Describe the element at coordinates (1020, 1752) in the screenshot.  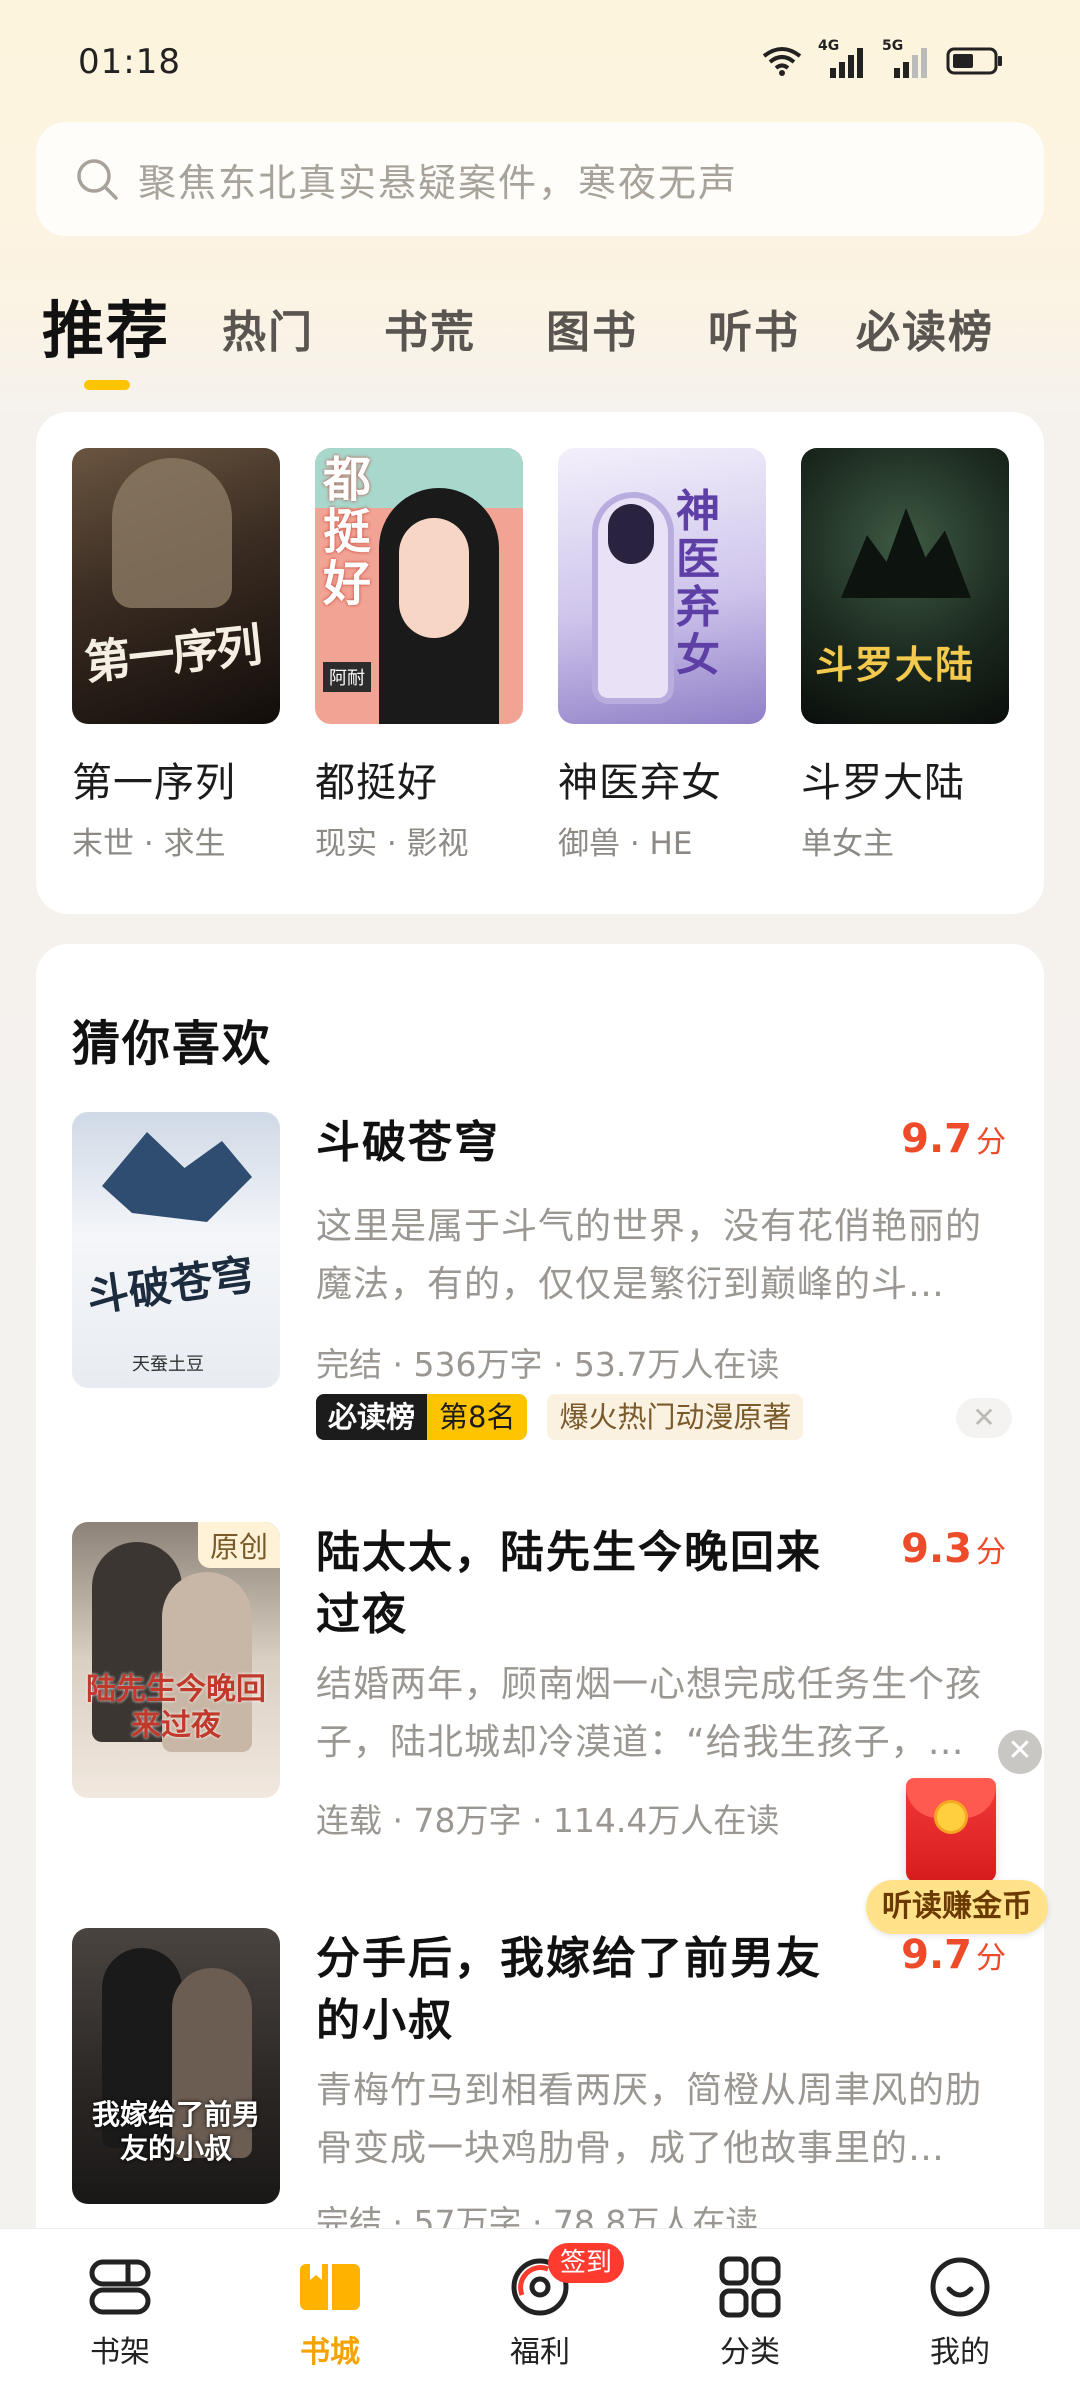
I see `promo-close-button: ✕` at that location.